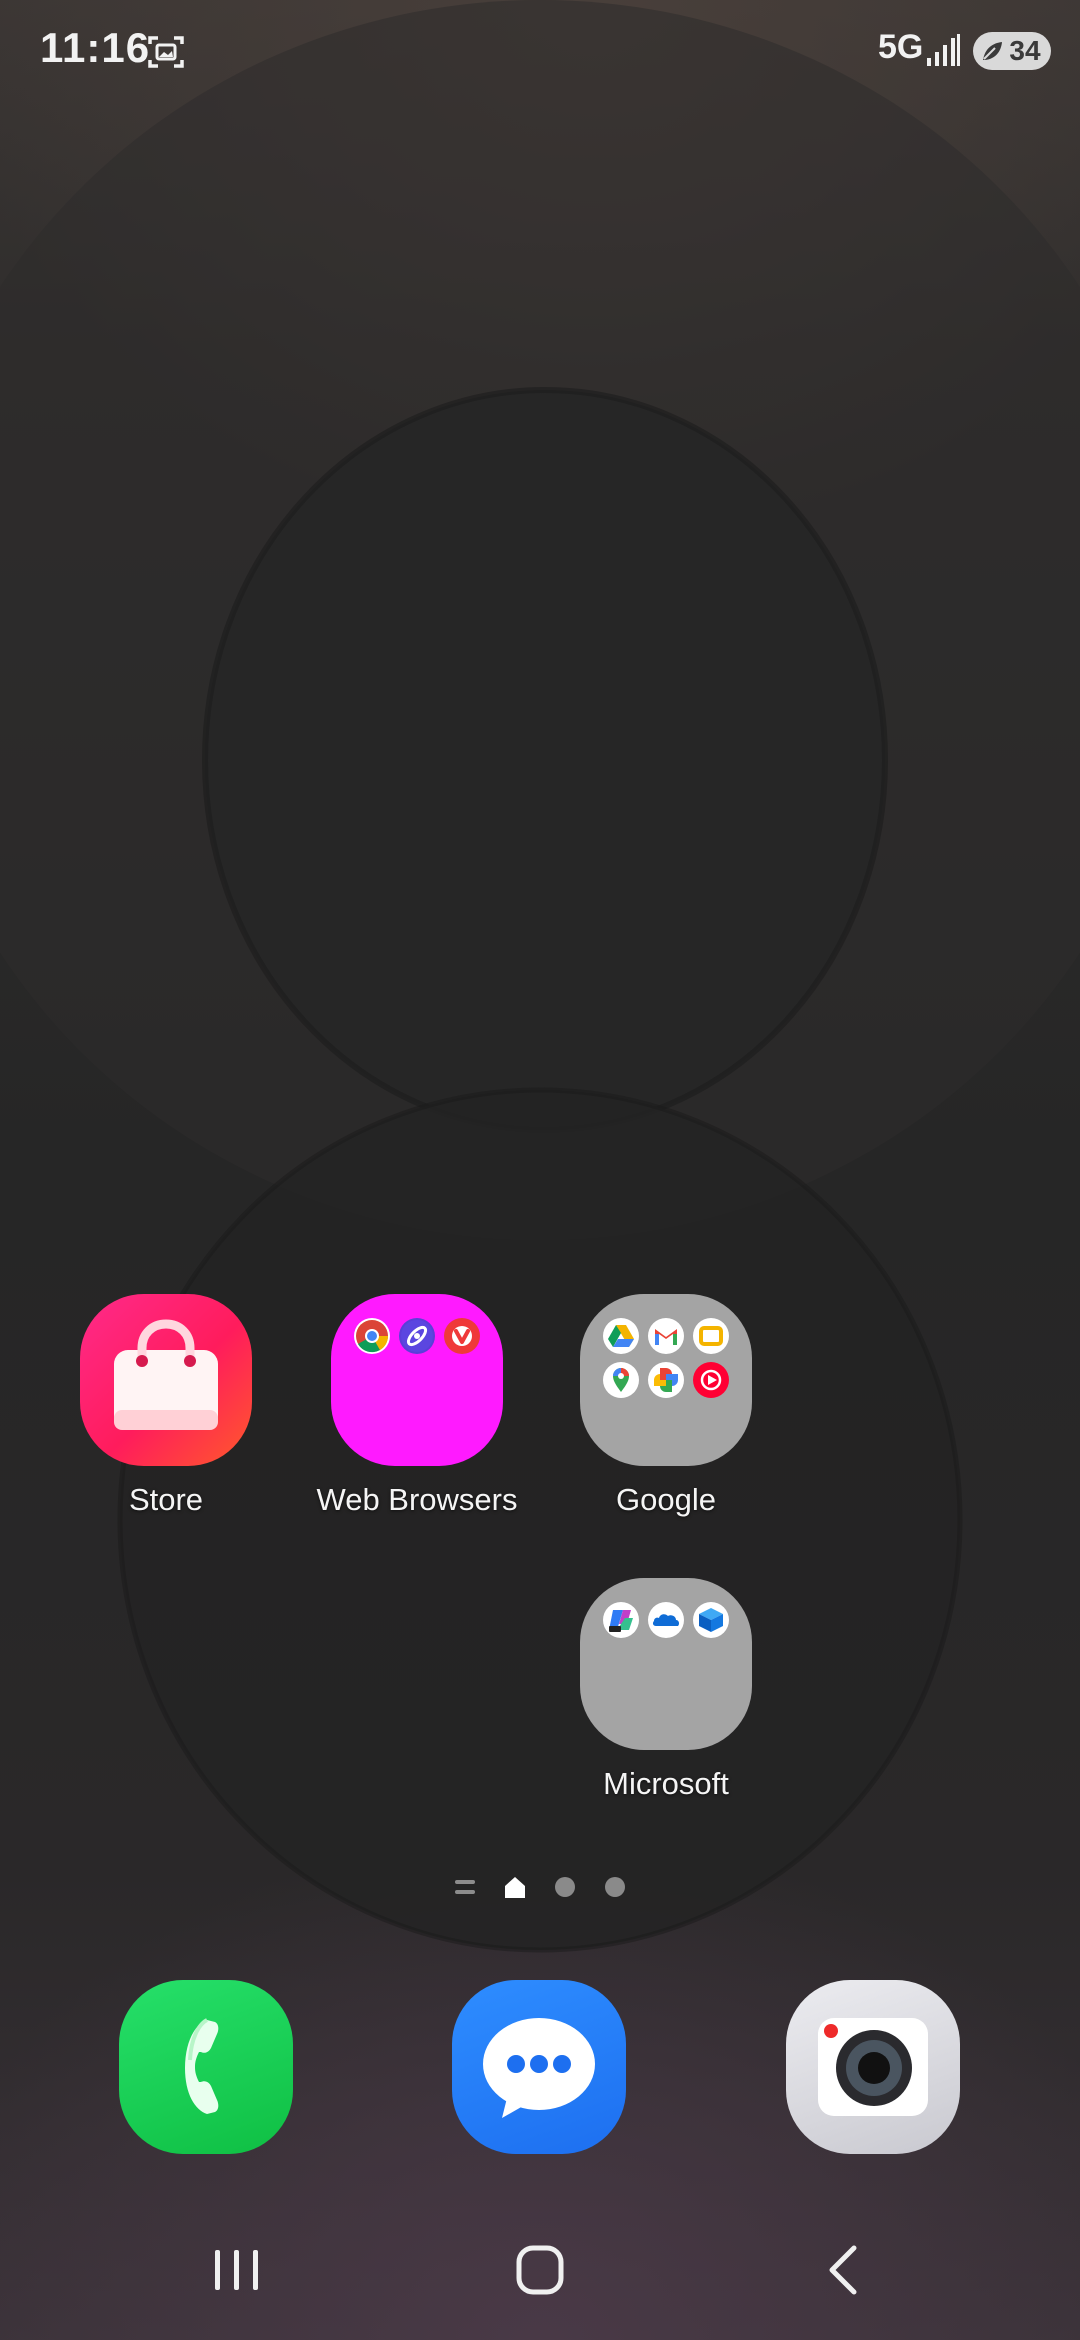 The height and width of the screenshot is (2340, 1080). Describe the element at coordinates (166, 1380) in the screenshot. I see `store-icon` at that location.